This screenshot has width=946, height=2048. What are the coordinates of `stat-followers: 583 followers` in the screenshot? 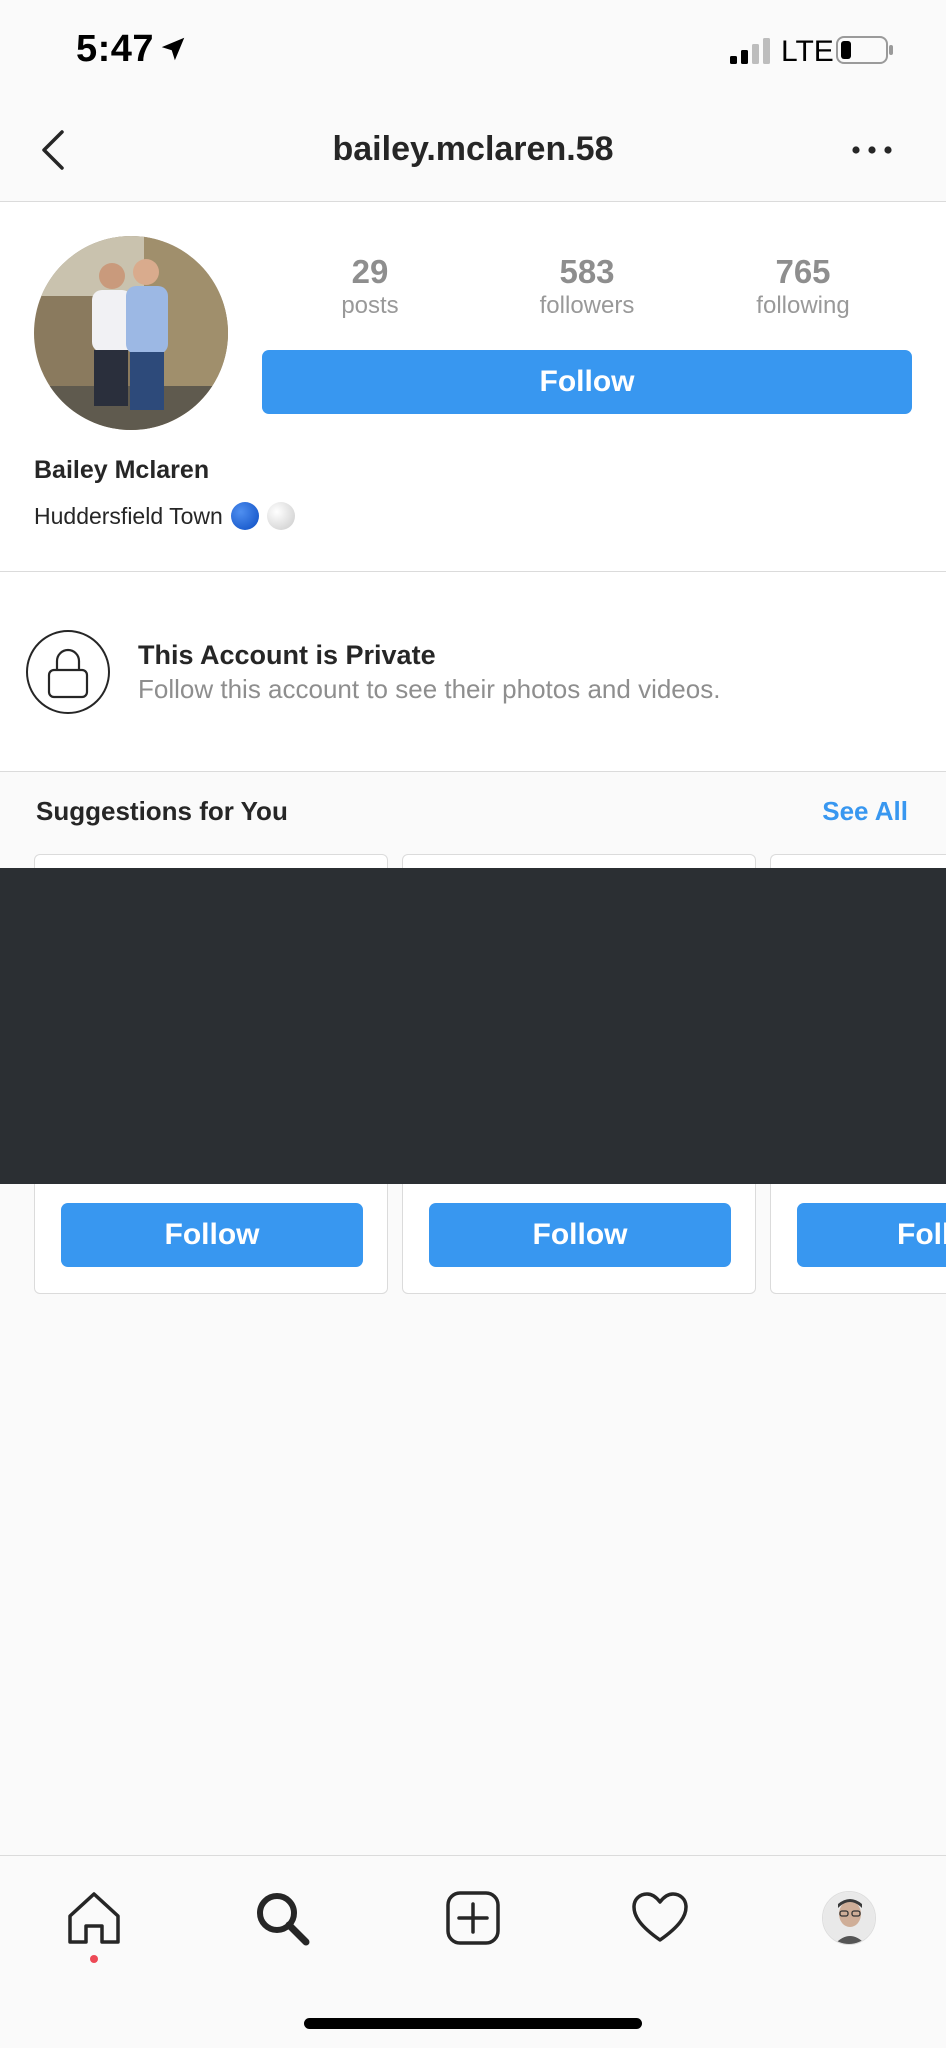 It's located at (587, 286).